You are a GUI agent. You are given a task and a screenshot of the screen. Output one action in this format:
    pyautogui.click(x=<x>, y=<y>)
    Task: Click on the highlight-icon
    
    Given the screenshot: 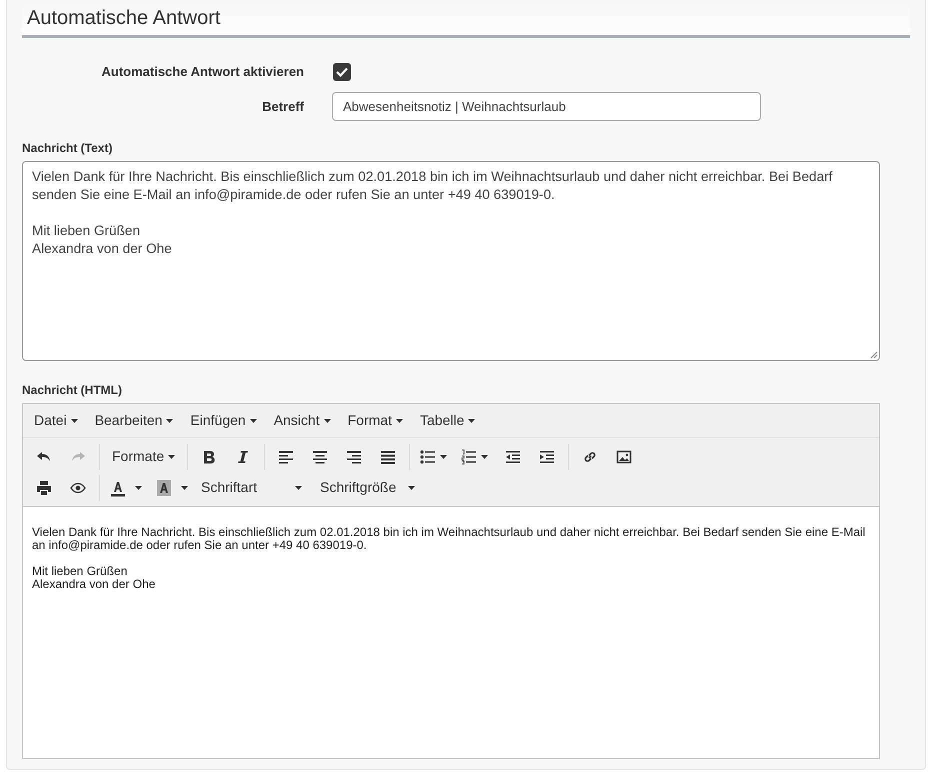 What is the action you would take?
    pyautogui.click(x=164, y=487)
    